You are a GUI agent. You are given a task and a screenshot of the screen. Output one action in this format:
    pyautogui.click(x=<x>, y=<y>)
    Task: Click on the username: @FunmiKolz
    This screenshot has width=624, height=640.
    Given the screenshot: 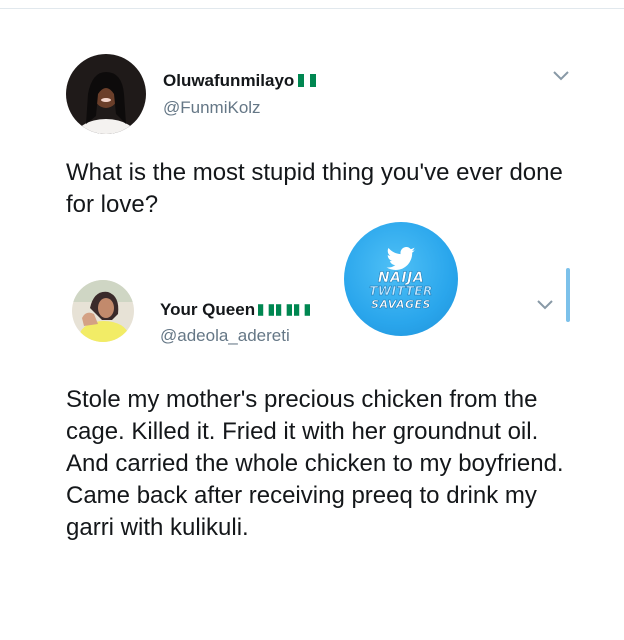 What is the action you would take?
    pyautogui.click(x=212, y=108)
    